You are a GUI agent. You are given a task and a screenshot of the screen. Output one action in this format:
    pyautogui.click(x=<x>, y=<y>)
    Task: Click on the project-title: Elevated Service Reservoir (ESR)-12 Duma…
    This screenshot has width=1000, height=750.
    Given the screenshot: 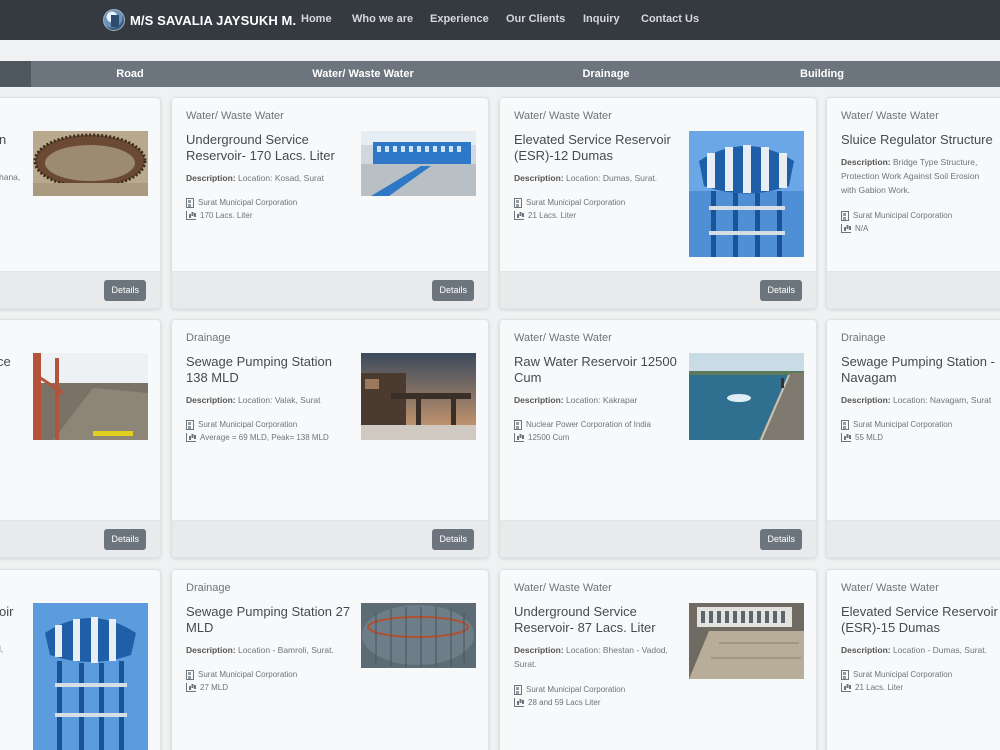 What is the action you would take?
    pyautogui.click(x=592, y=147)
    